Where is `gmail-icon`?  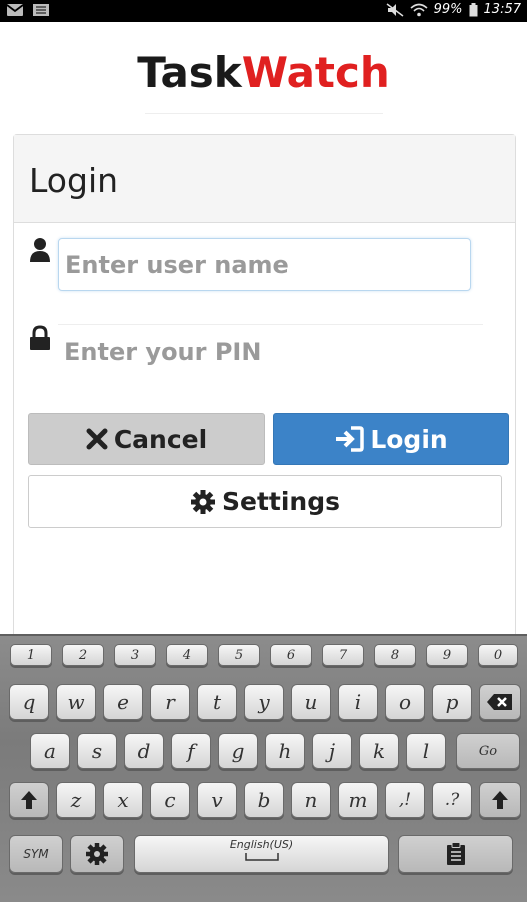 gmail-icon is located at coordinates (15, 10).